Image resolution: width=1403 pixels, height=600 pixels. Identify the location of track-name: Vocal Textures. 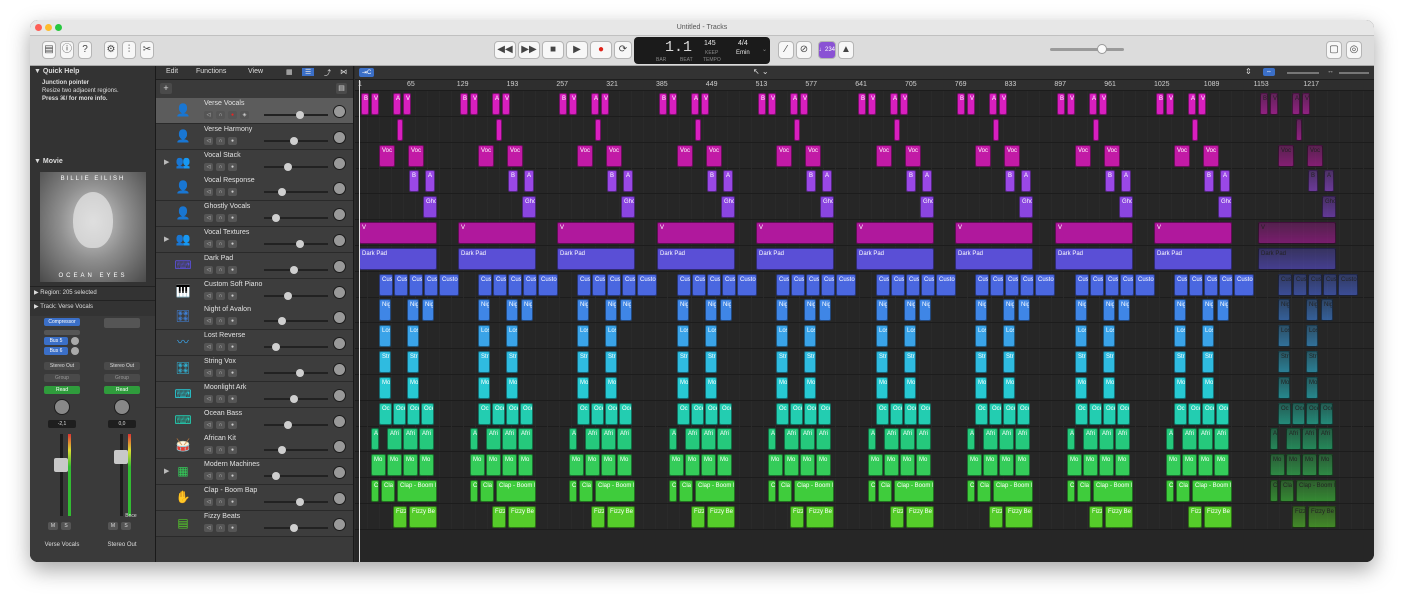
(226, 232).